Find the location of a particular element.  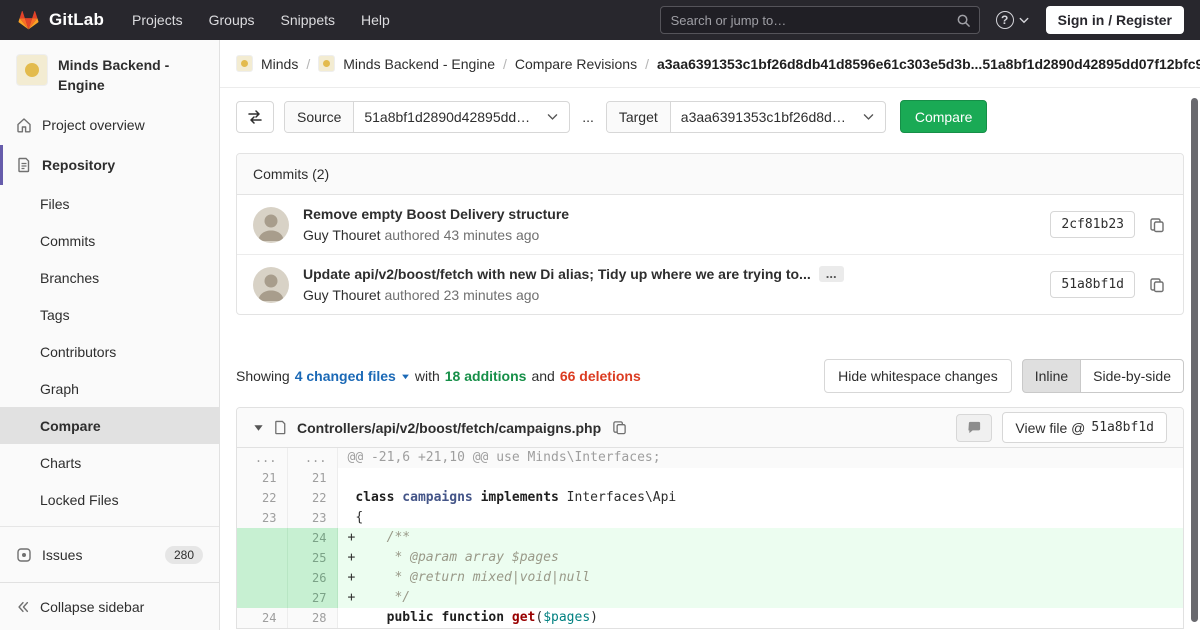

new-line-number: 28 is located at coordinates (312, 618).